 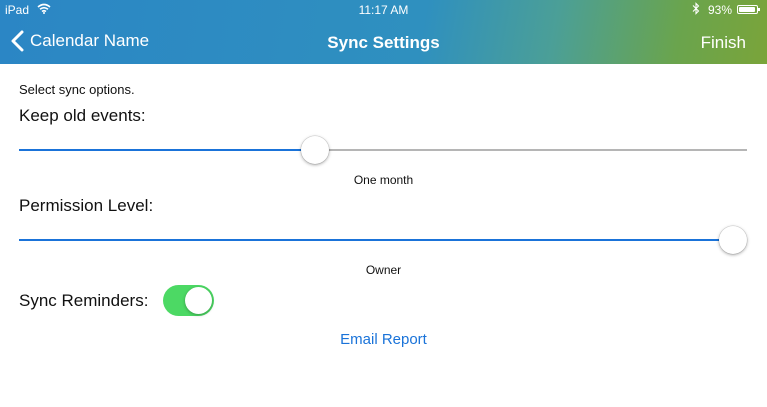 I want to click on bluetooth-icon, so click(x=696, y=10).